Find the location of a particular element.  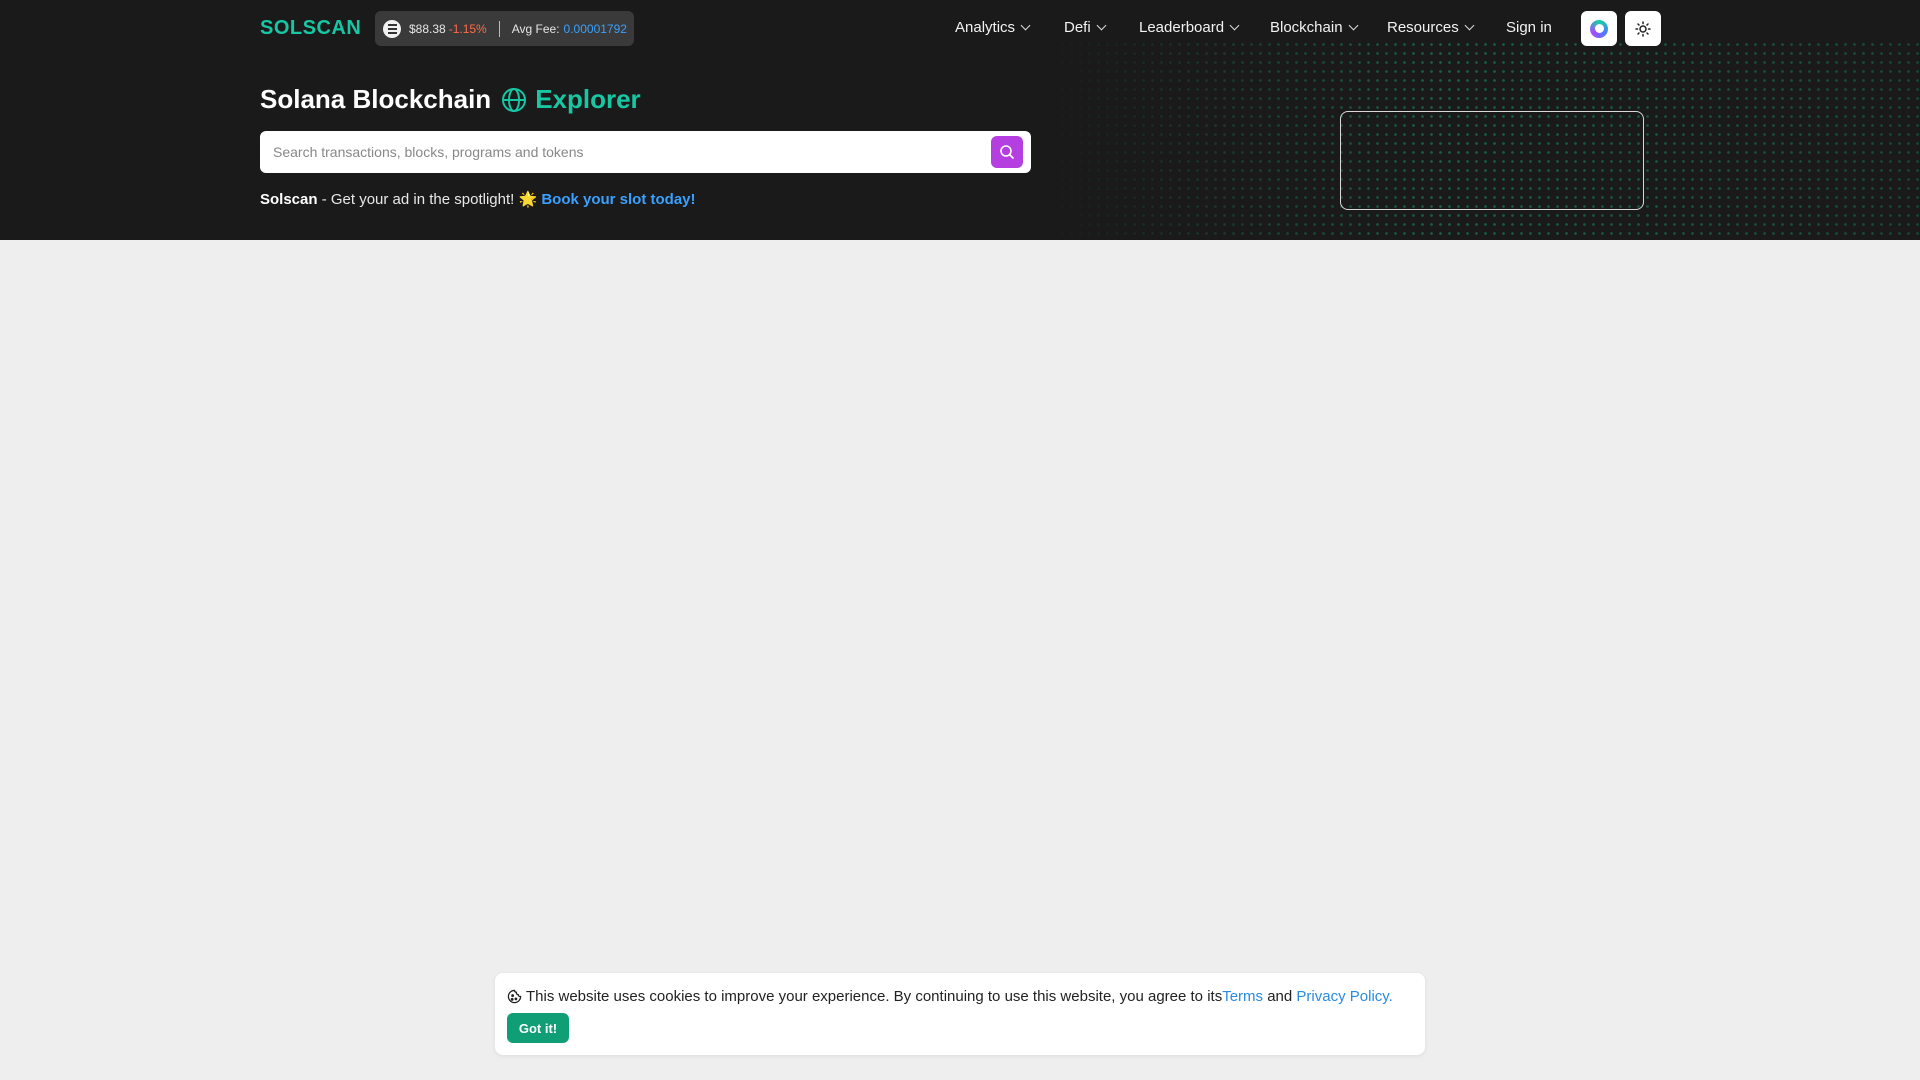

cookie-and: and is located at coordinates (1280, 996).